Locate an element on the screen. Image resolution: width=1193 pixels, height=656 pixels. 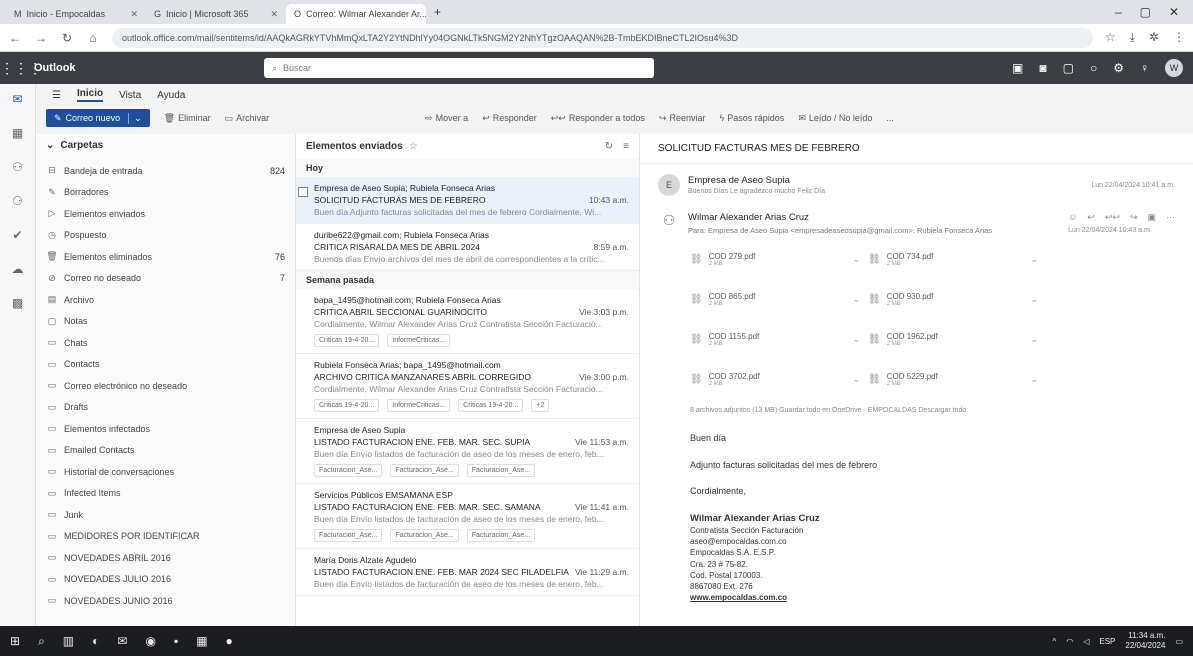
maximize-icon: ▢ is located at coordinates (1145, 12).